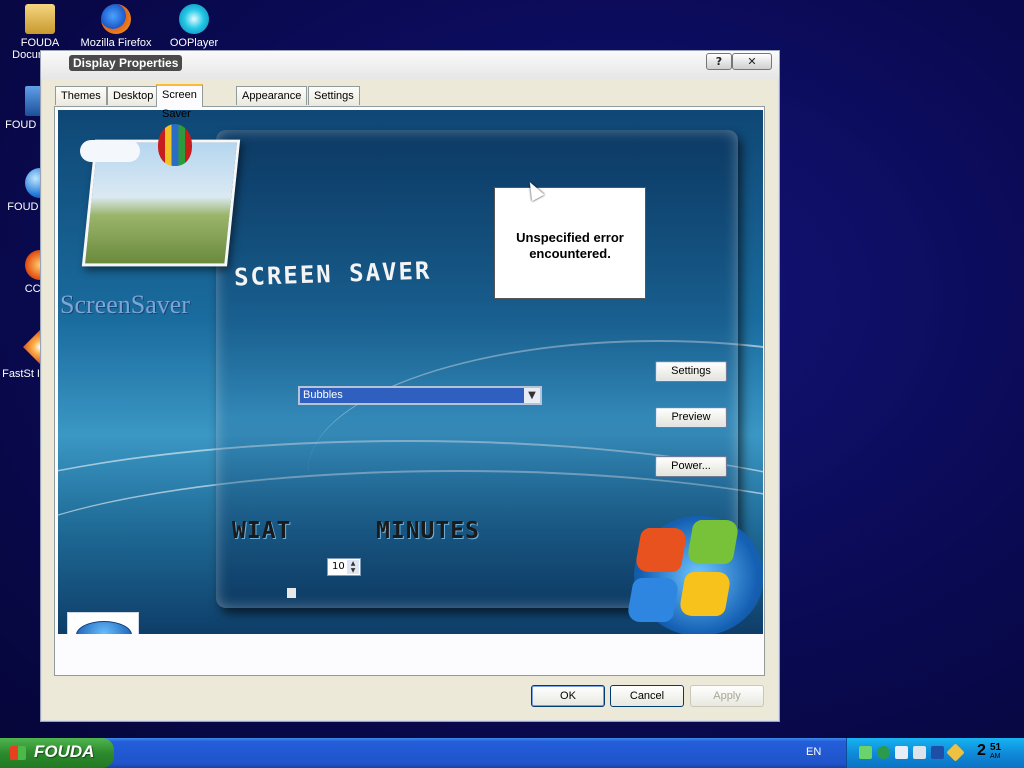  I want to click on close-icon: ✕, so click(752, 61).